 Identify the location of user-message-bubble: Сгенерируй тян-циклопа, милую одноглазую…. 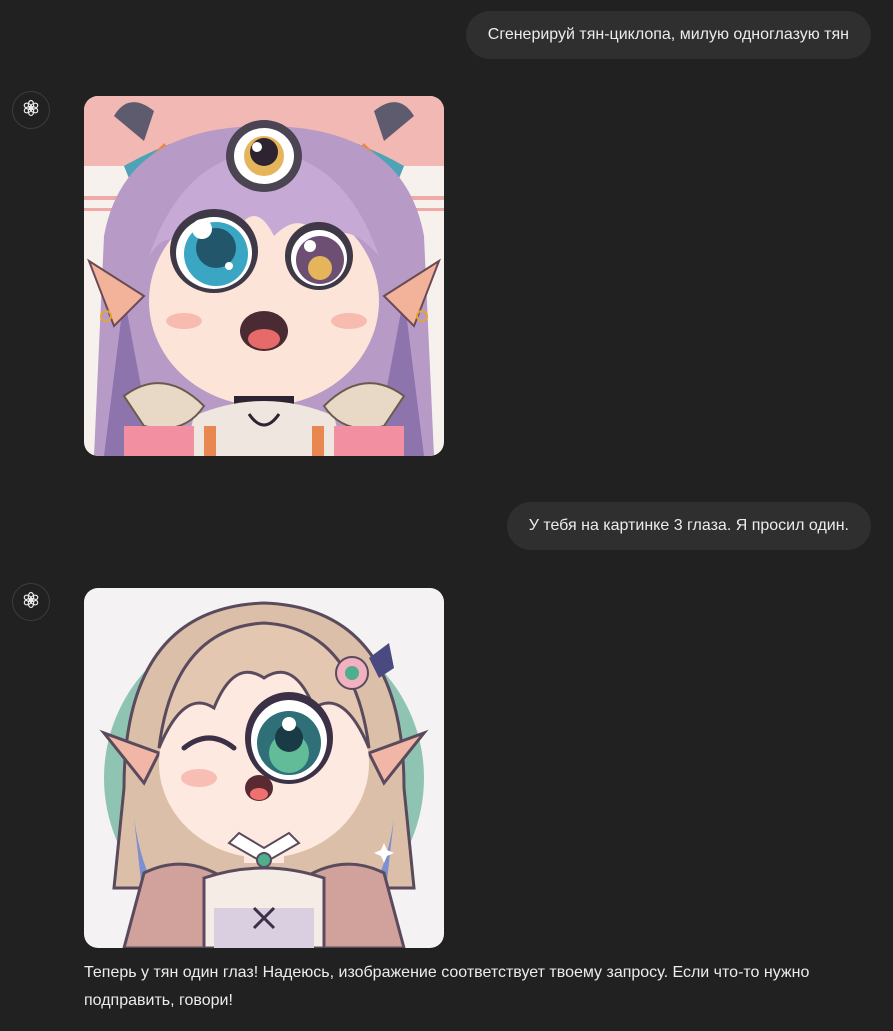
(668, 35).